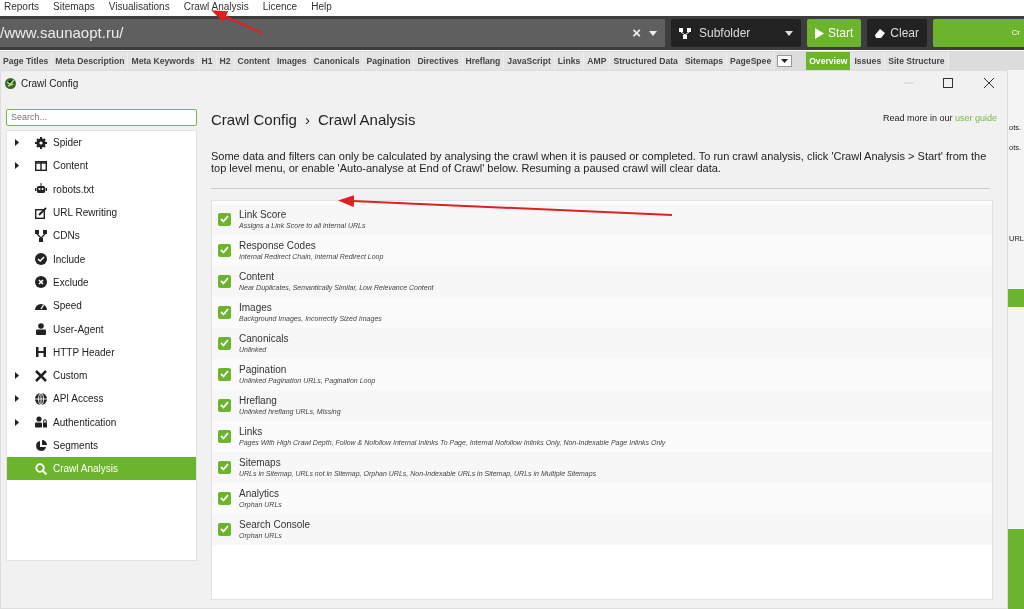 The image size is (1024, 609). I want to click on tab: Page Titles, so click(26, 61).